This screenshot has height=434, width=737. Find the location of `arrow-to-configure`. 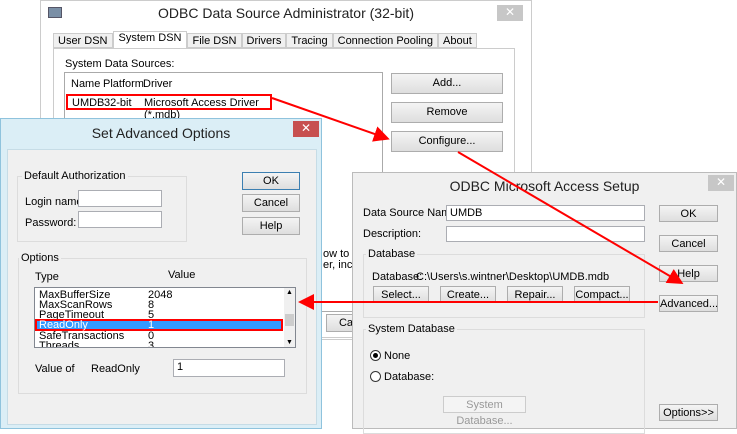

arrow-to-configure is located at coordinates (330, 119).